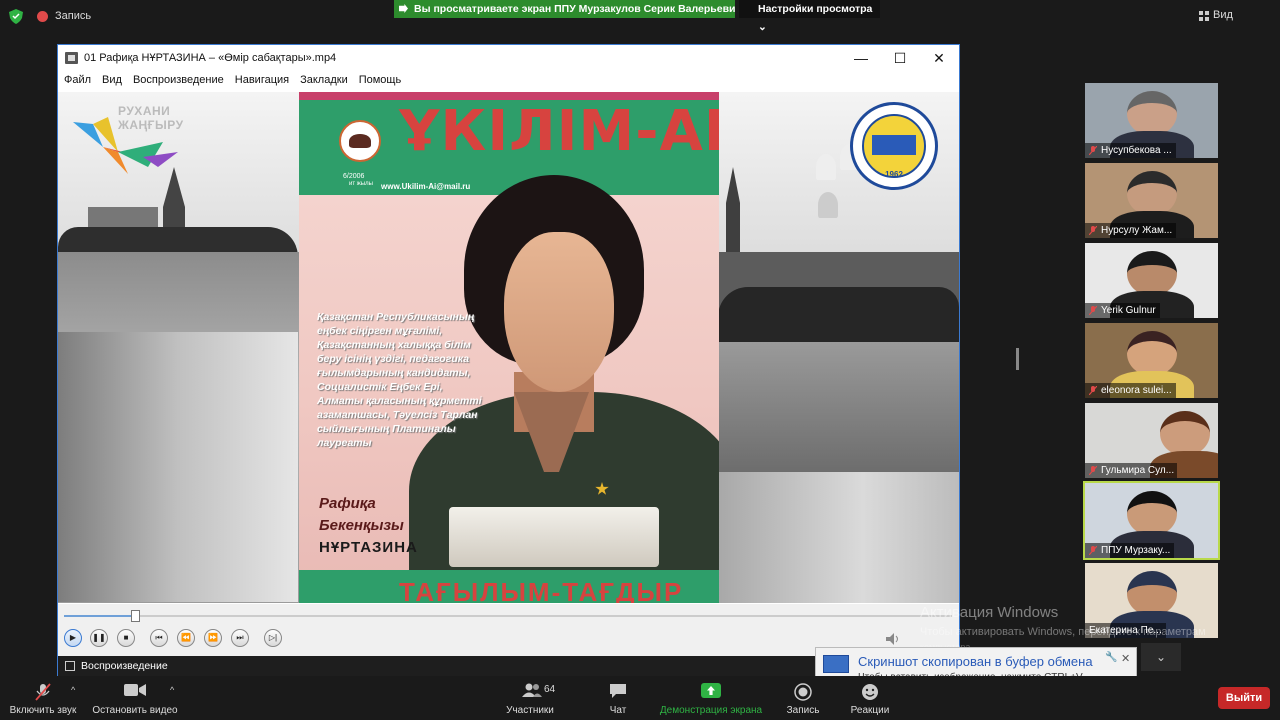  I want to click on menu-file: Файл, so click(77, 78).